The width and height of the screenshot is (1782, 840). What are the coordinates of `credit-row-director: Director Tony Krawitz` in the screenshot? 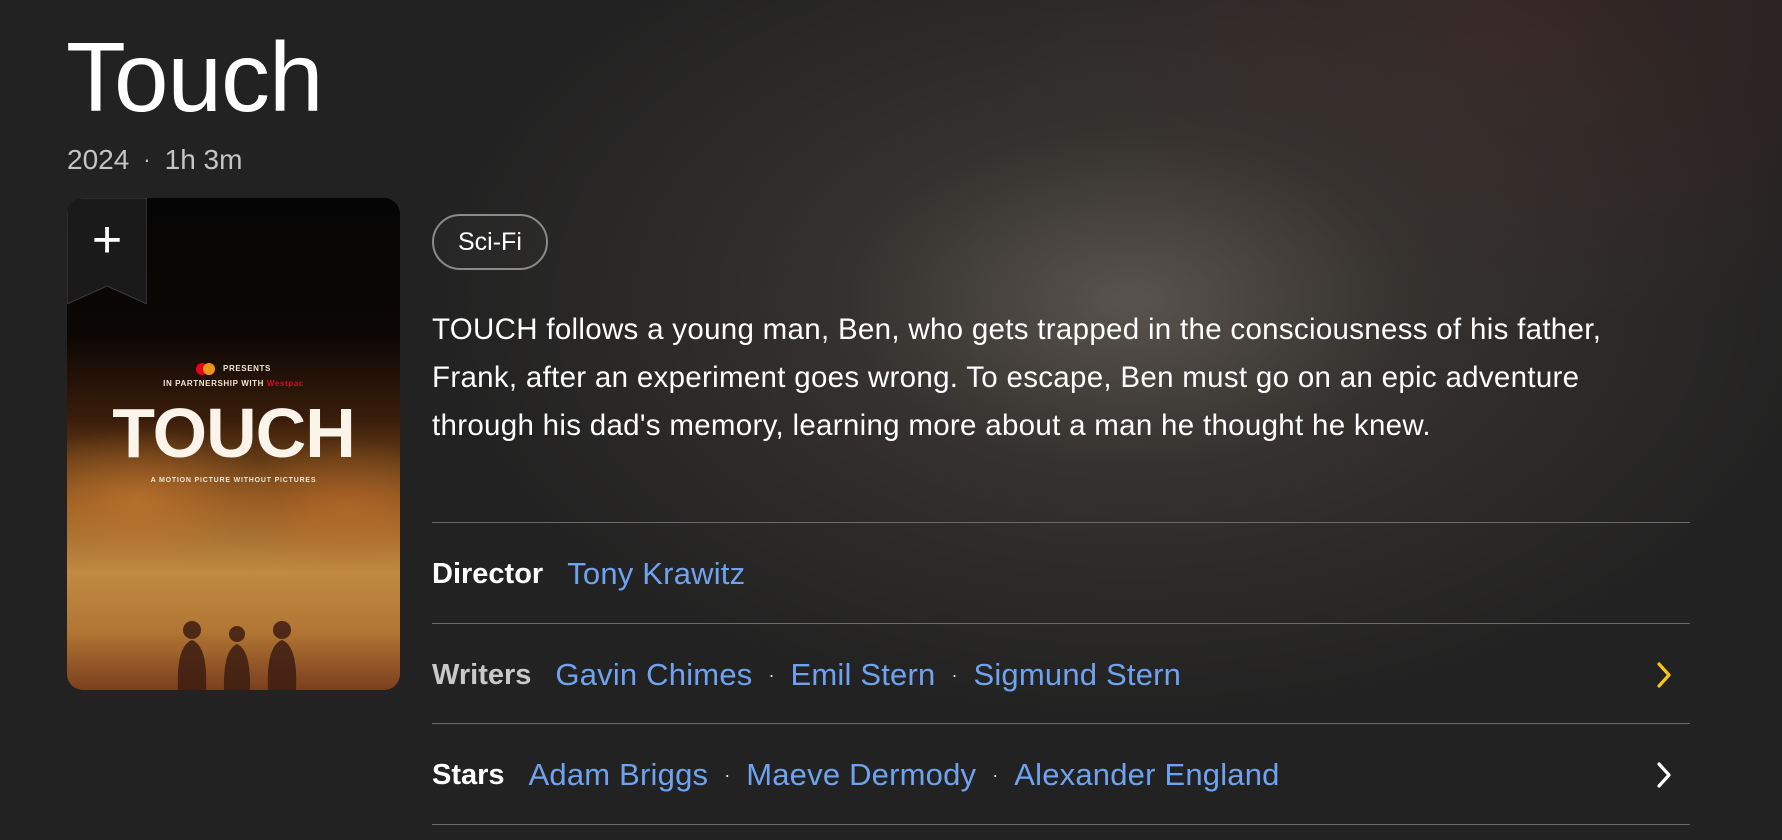 It's located at (1061, 574).